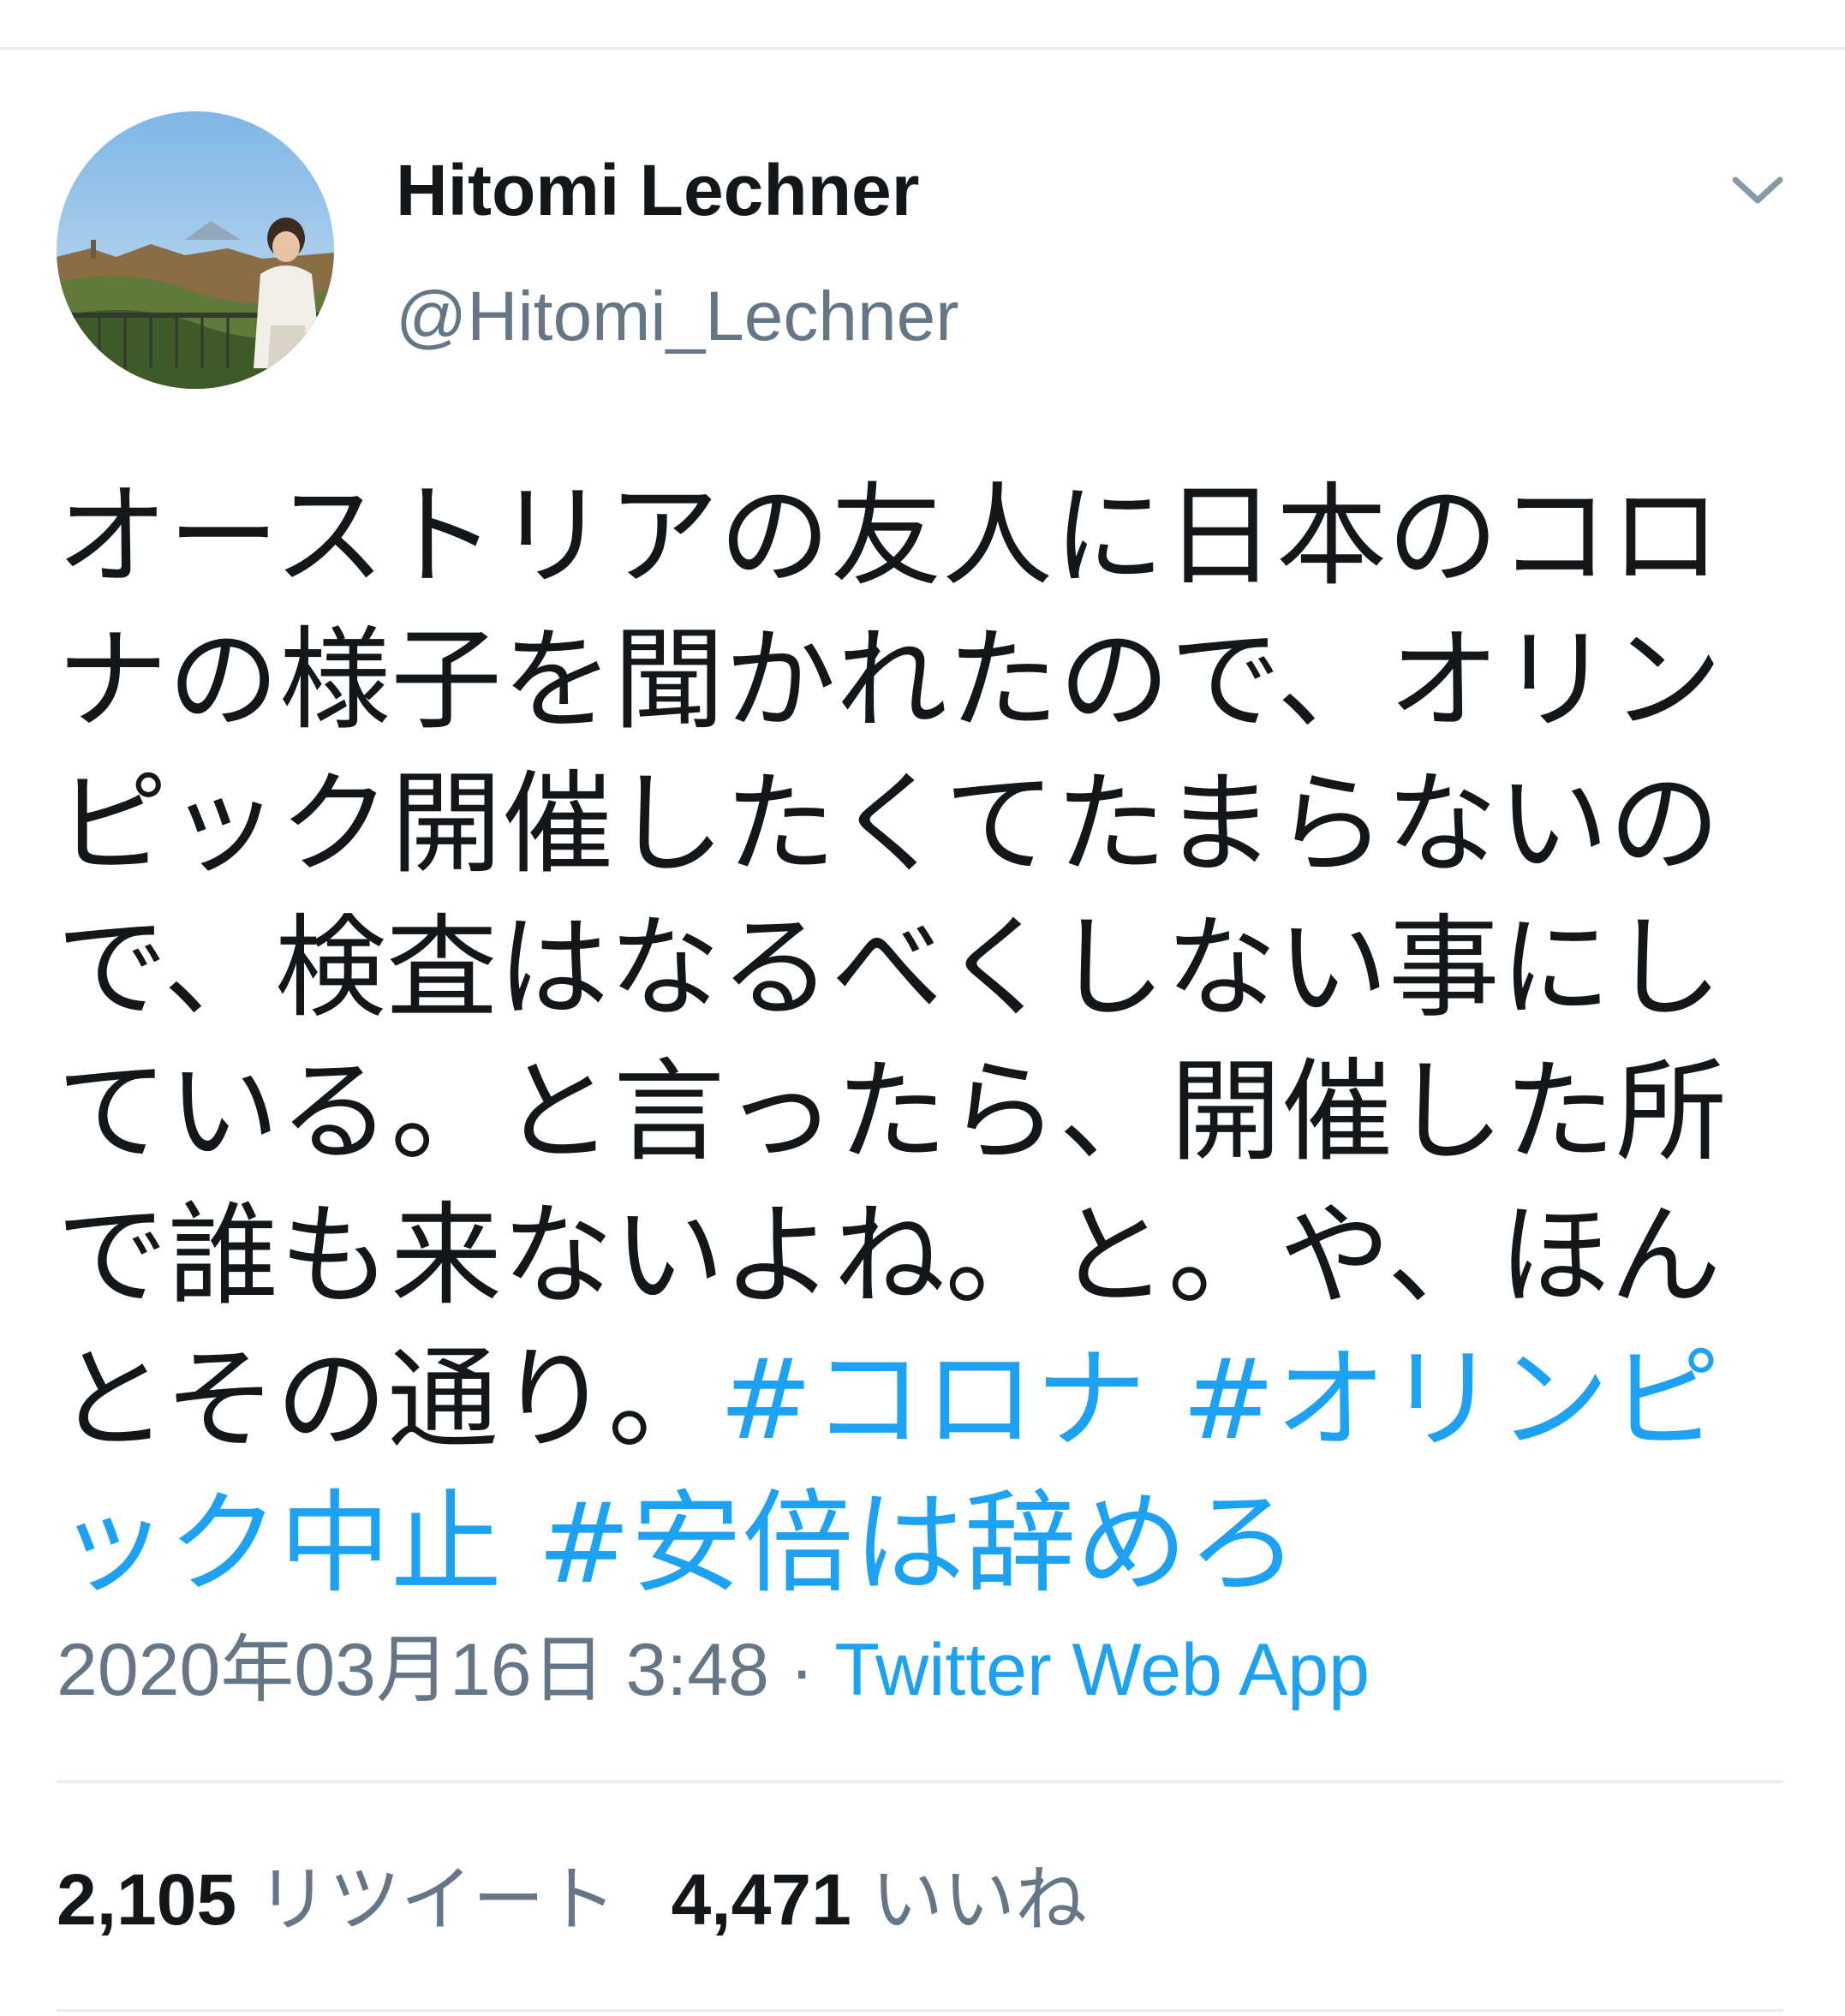 This screenshot has width=1845, height=2016. Describe the element at coordinates (657, 190) in the screenshot. I see `author-display-name: Hitomi Lechner` at that location.